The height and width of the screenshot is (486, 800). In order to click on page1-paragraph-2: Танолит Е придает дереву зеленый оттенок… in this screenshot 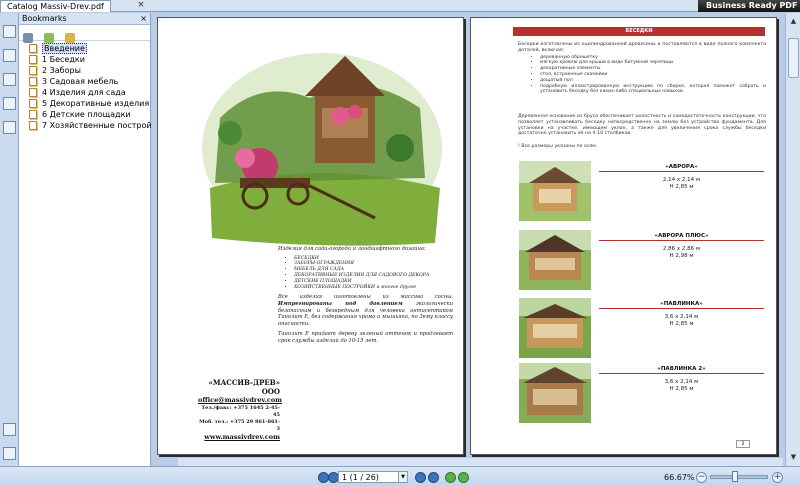, I will do `click(365, 337)`.